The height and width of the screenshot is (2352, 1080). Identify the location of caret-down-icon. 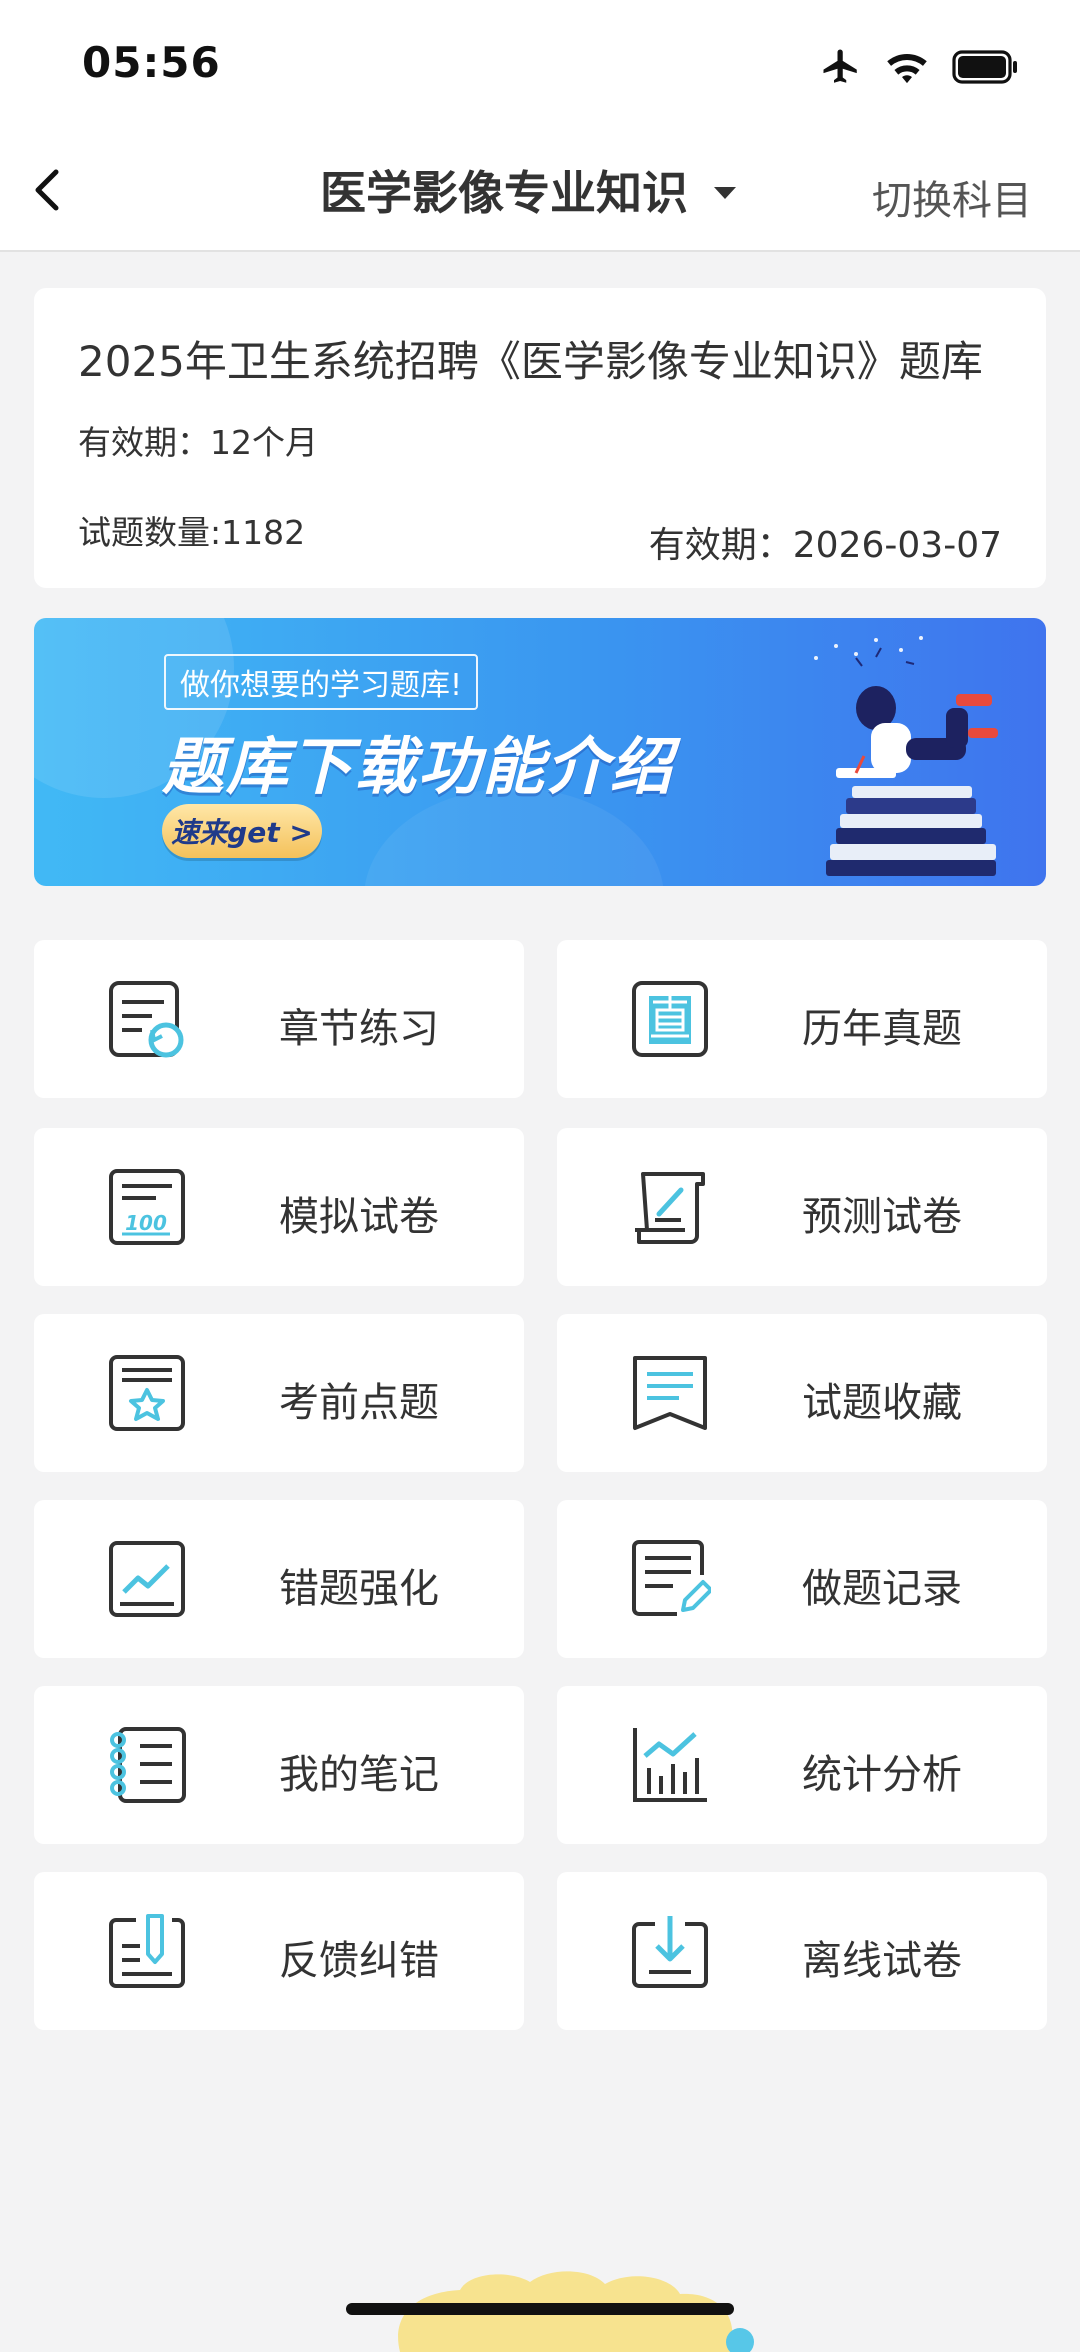
(725, 193).